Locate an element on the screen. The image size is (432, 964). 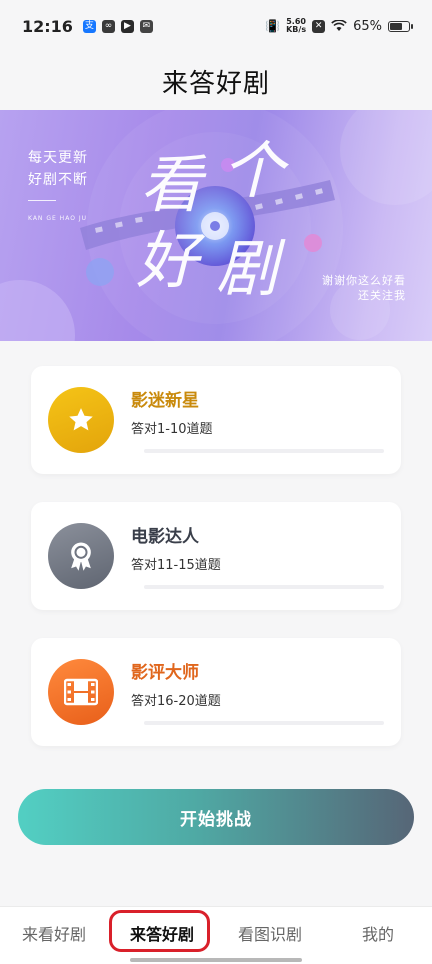
tab-guess-by-picture: 看图识剧 is located at coordinates (270, 933).